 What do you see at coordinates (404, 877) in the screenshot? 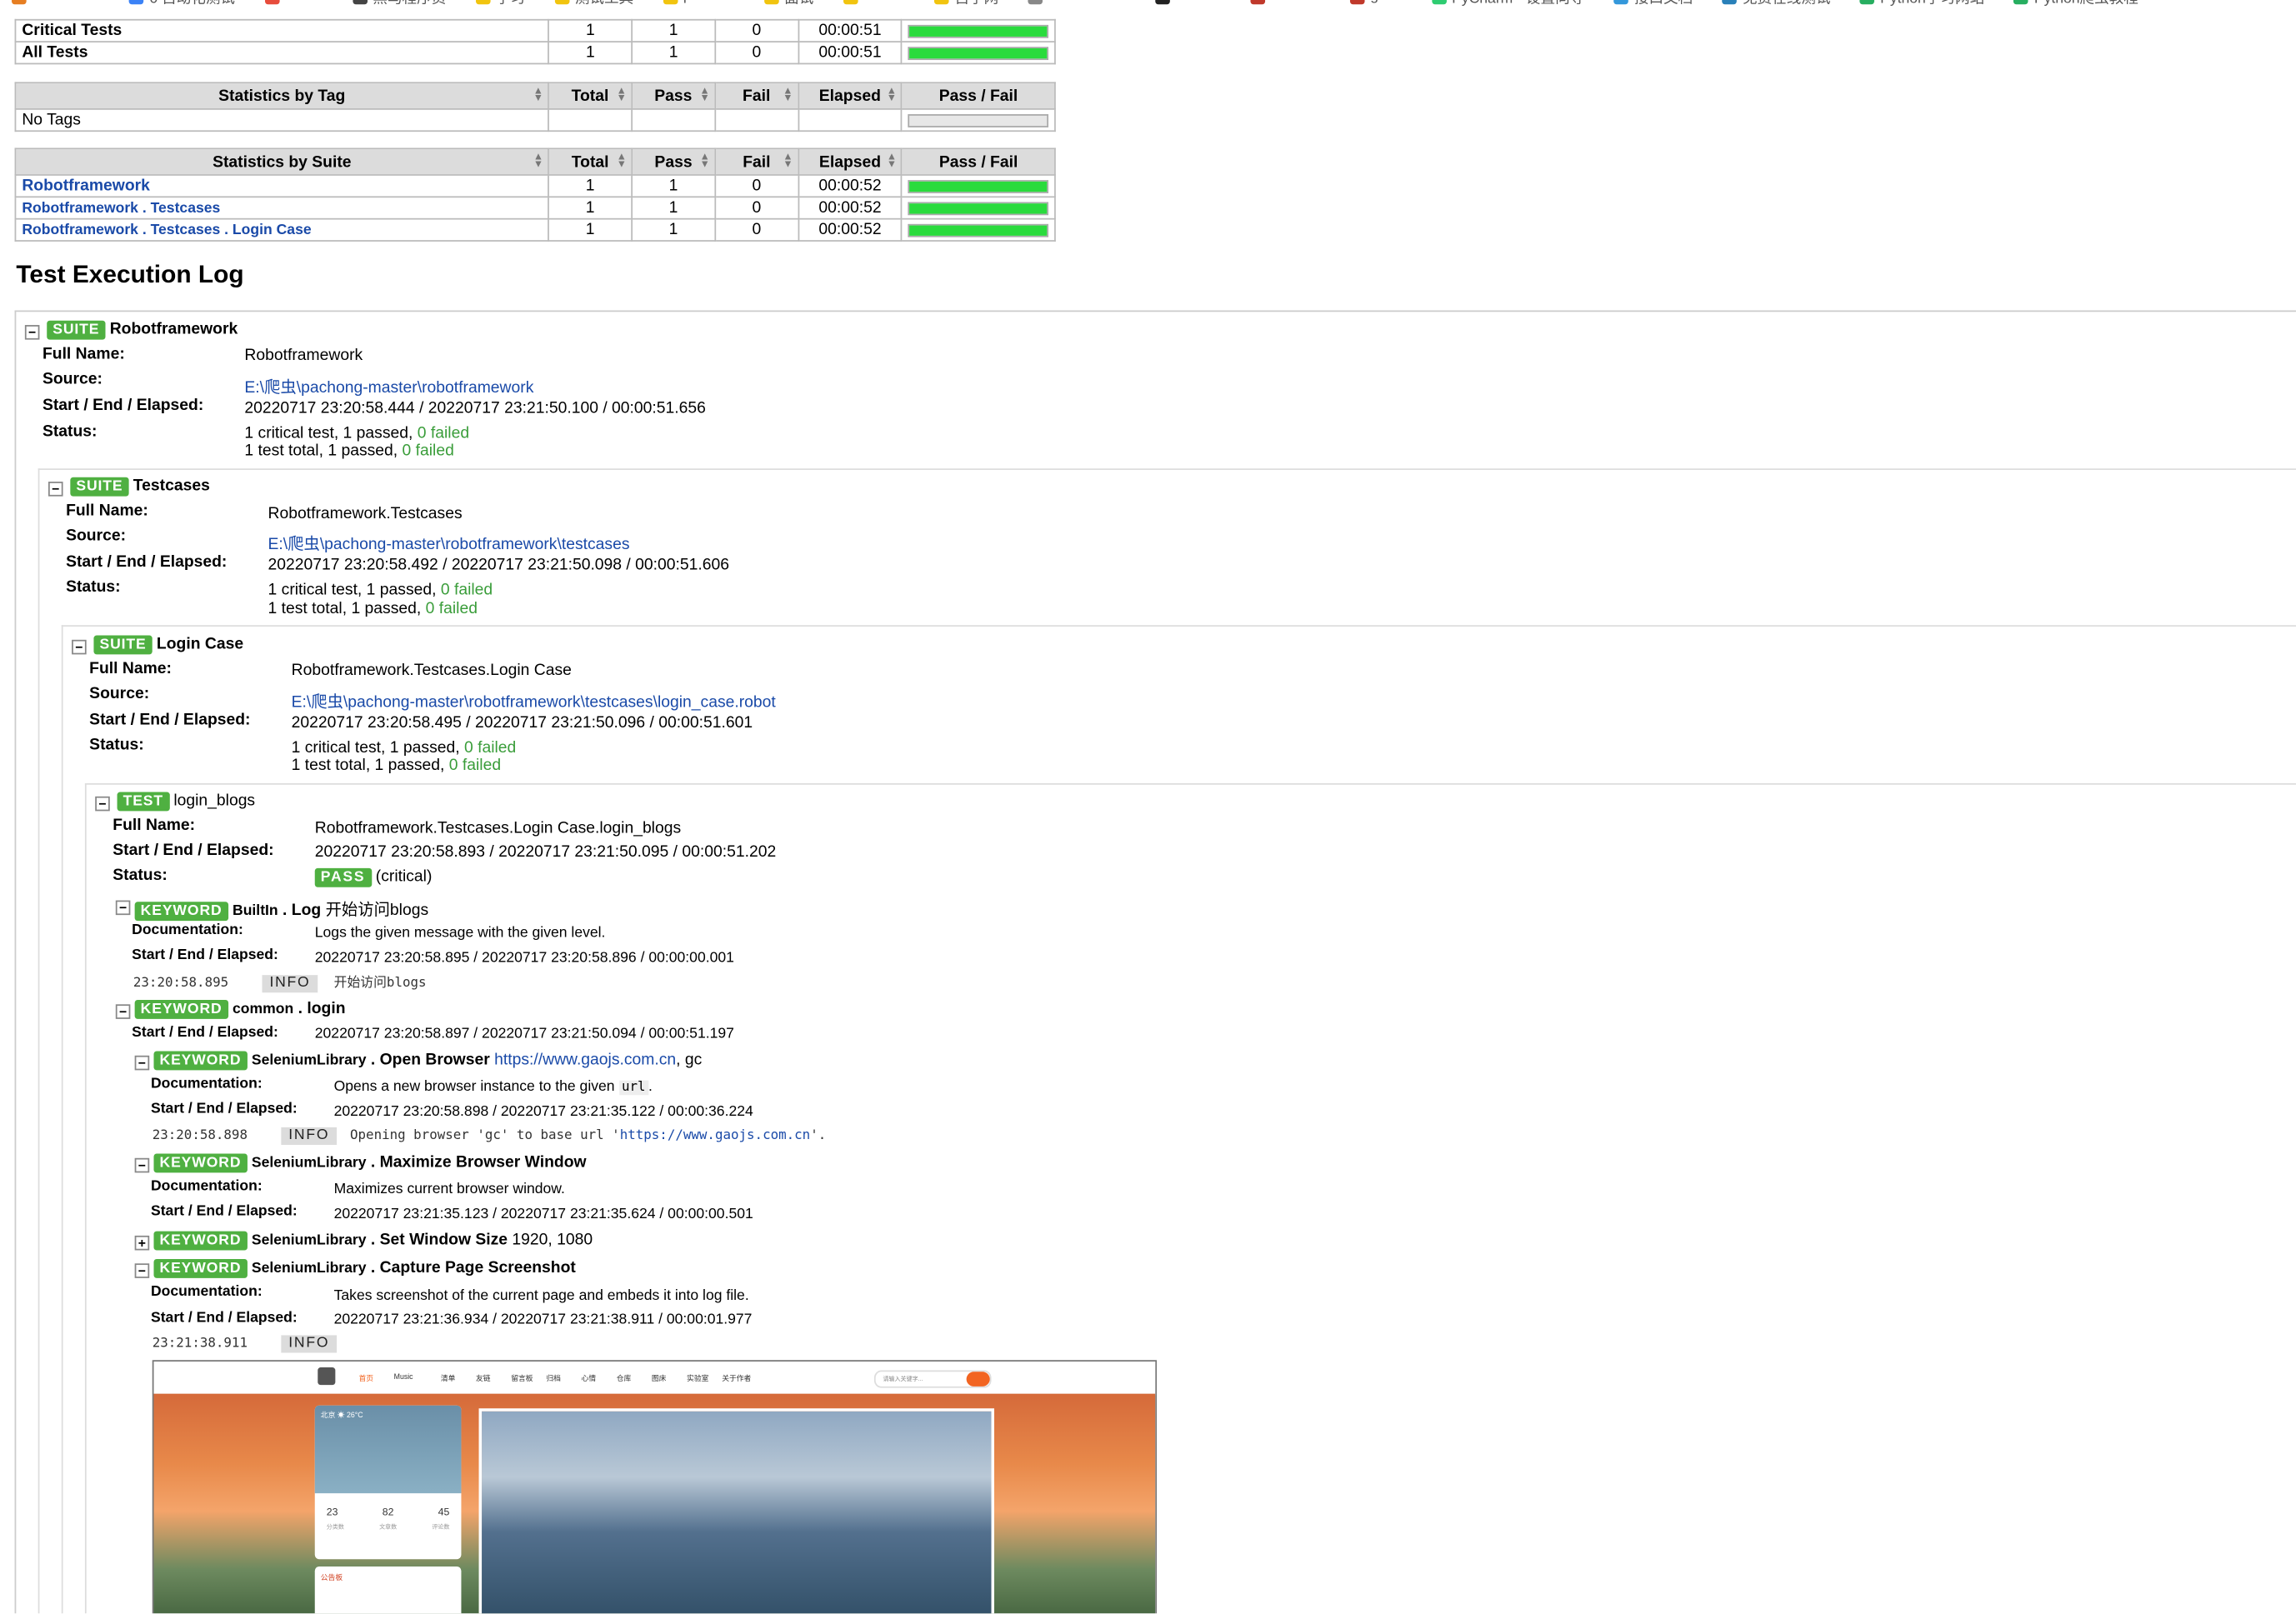
I see `critical-label: (critical)` at bounding box center [404, 877].